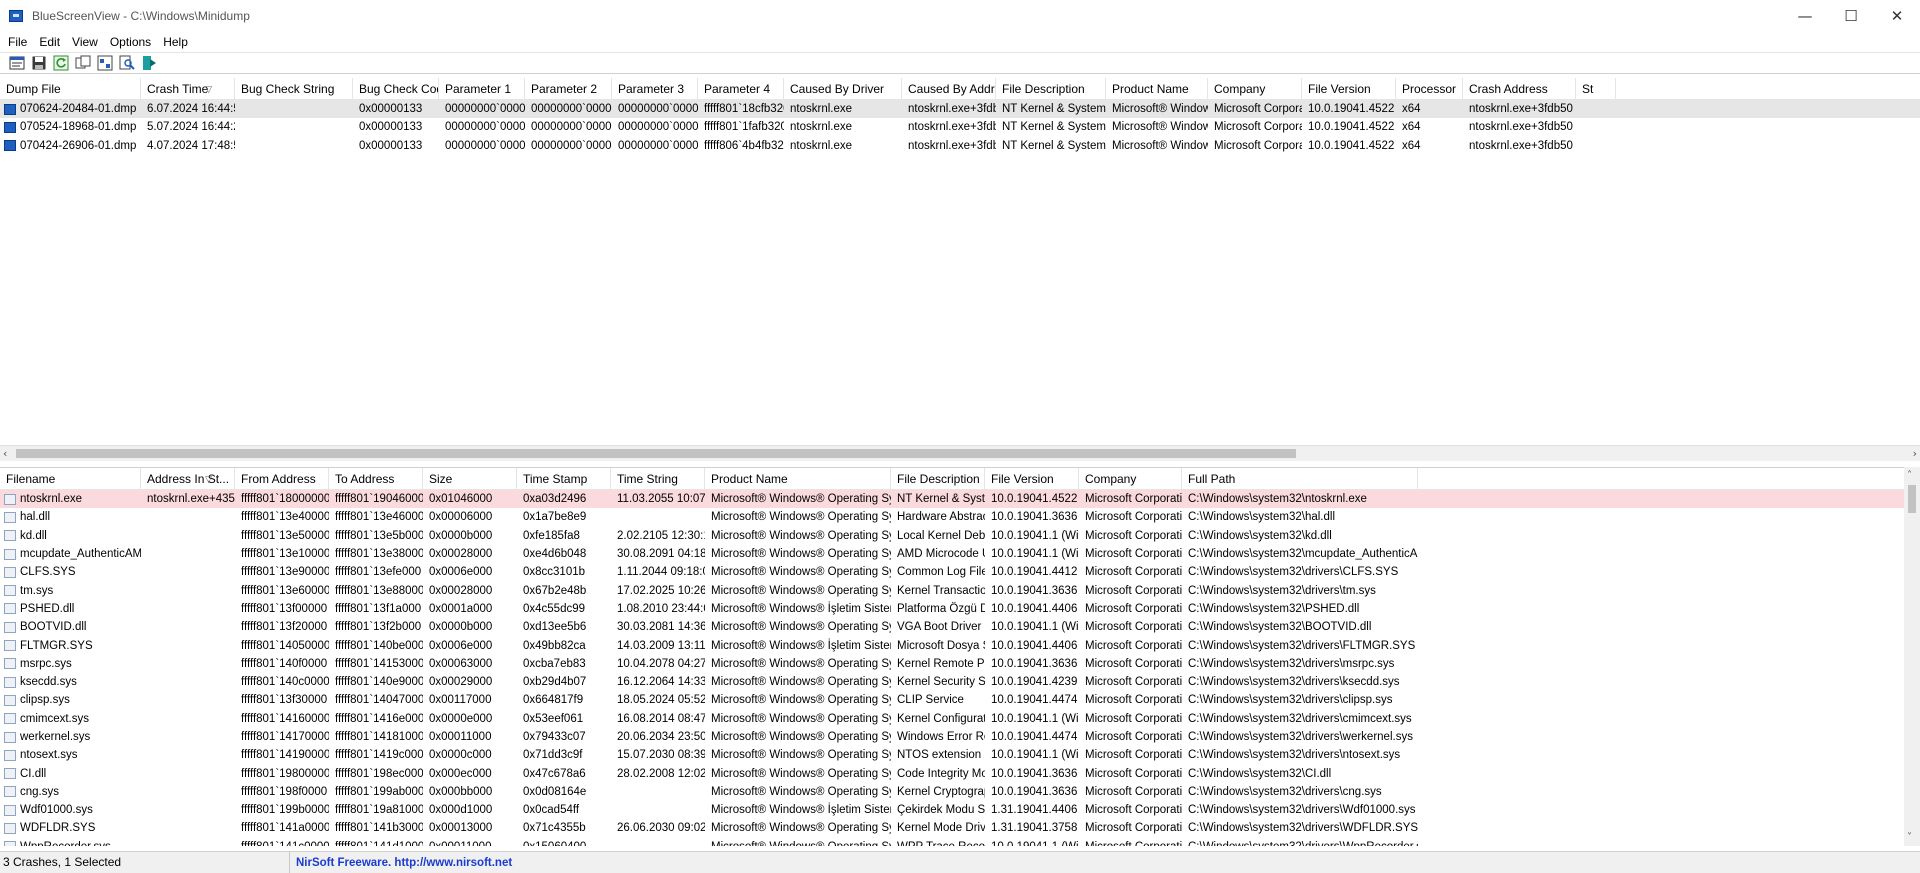  Describe the element at coordinates (1032, 478) in the screenshot. I see `module-column-header: File Version` at that location.